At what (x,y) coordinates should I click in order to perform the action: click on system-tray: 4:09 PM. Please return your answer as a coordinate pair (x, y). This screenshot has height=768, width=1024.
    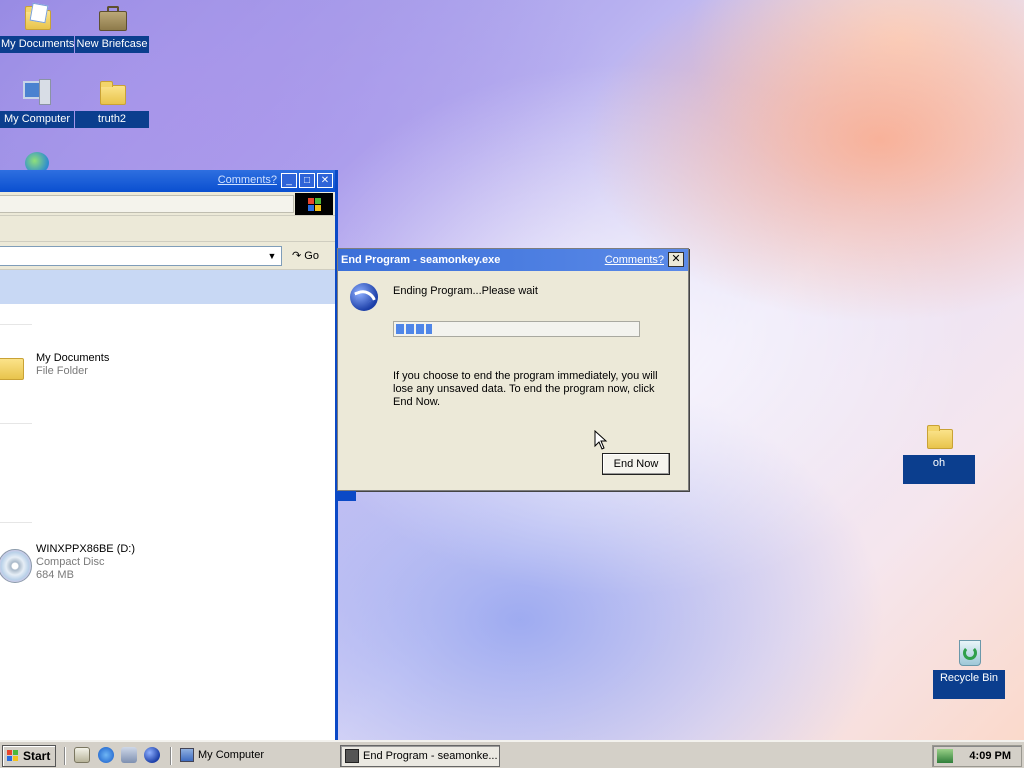
    Looking at the image, I should click on (977, 756).